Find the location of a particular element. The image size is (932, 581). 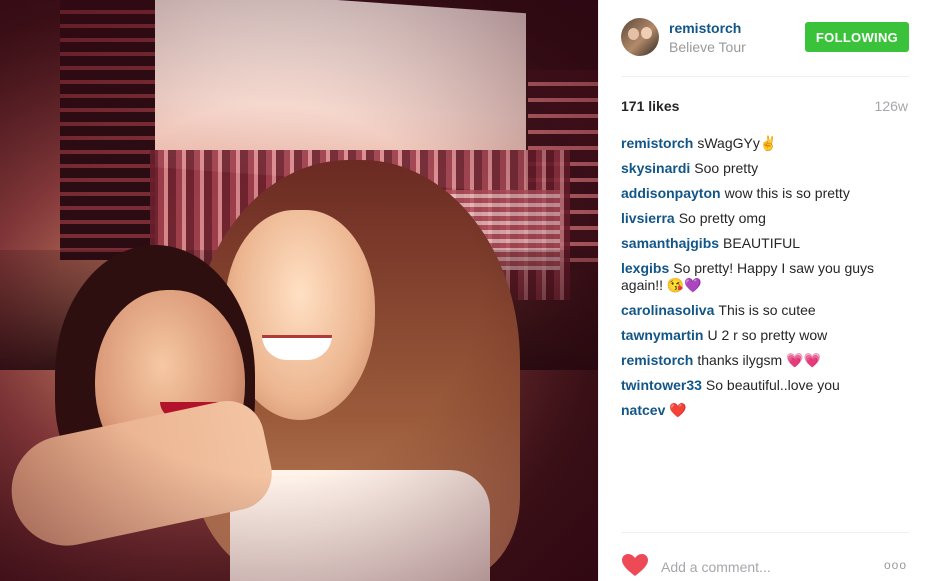

comment-item: carolinasoliva This is so cutee is located at coordinates (766, 310).